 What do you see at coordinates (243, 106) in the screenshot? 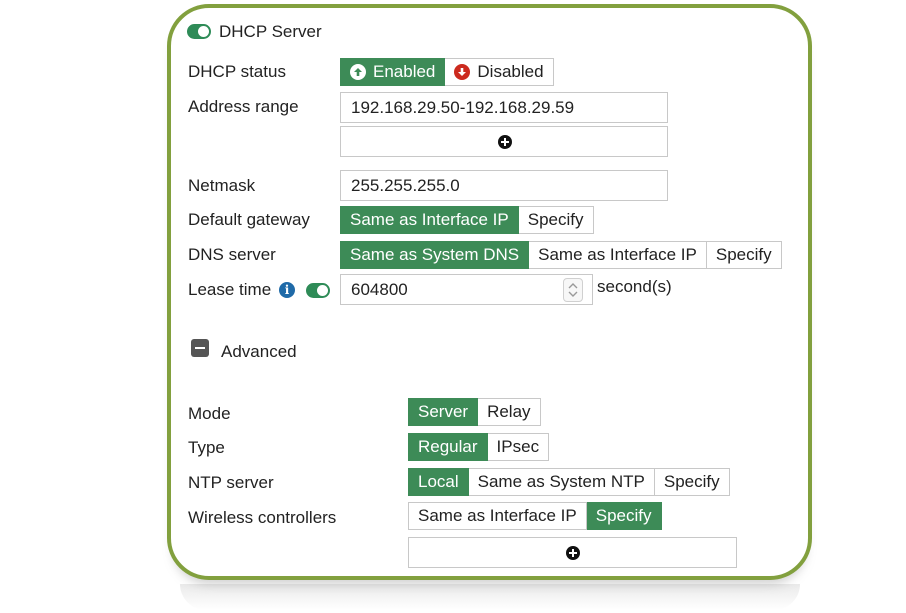
I see `address-range-label: Address range` at bounding box center [243, 106].